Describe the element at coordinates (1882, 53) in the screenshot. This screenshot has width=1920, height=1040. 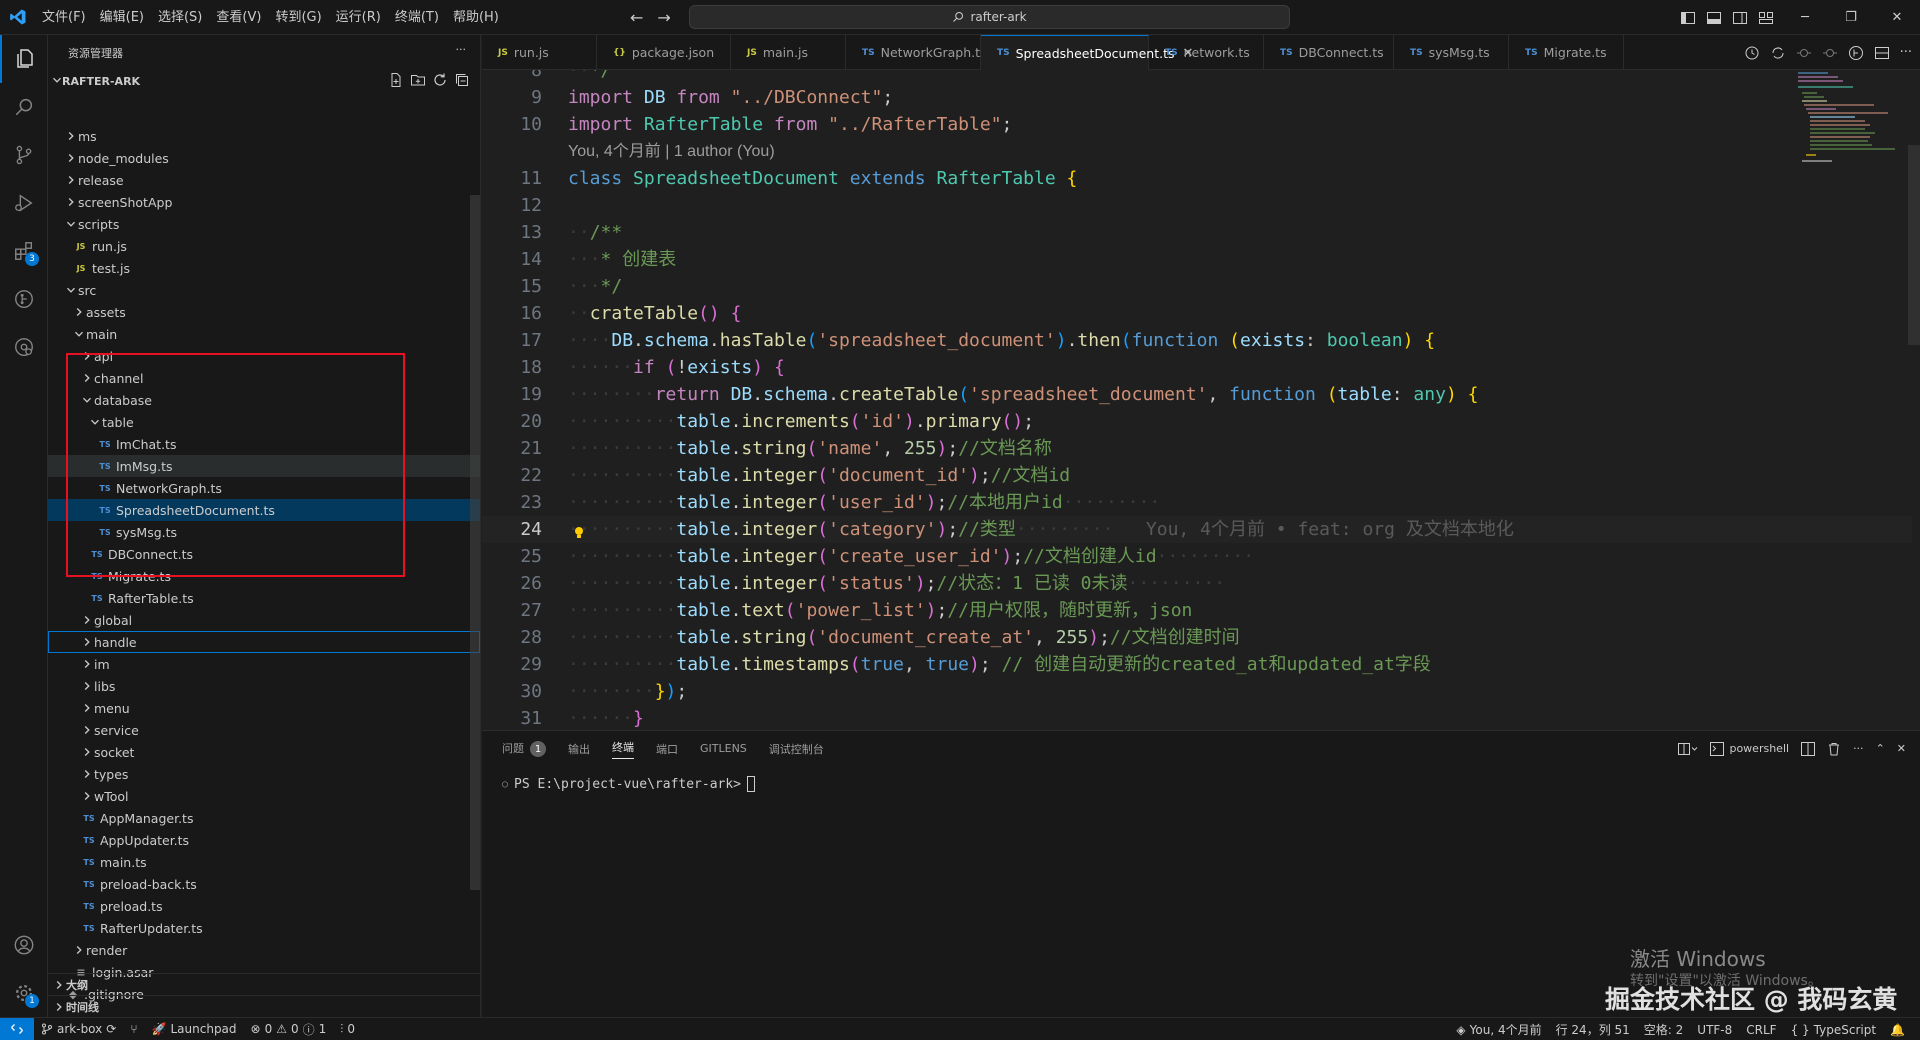
I see `split-editor-icon` at that location.